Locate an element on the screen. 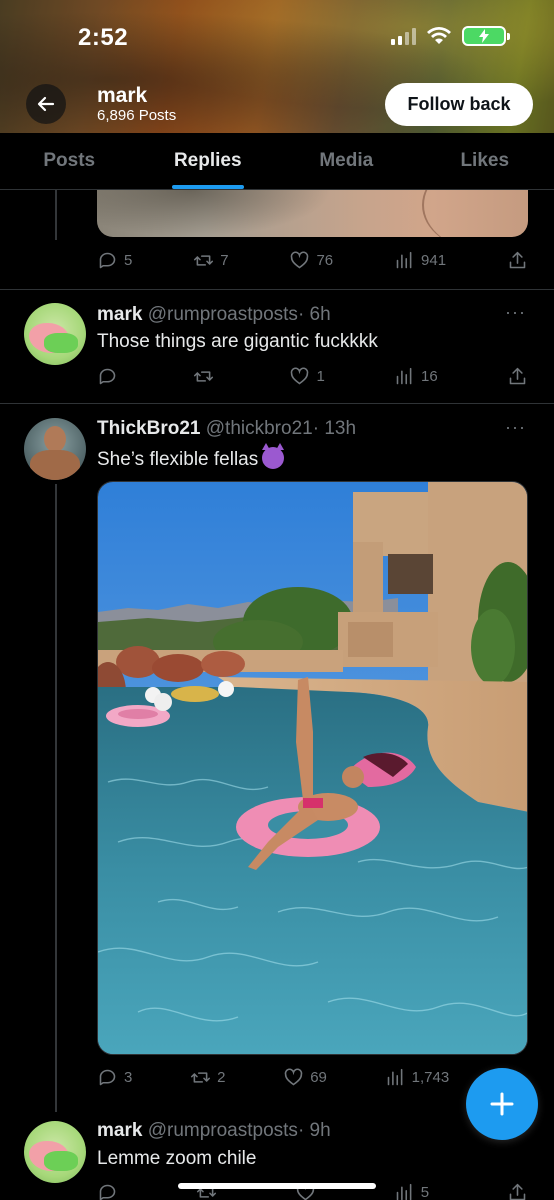 The width and height of the screenshot is (554, 1200). back-button is located at coordinates (46, 104).